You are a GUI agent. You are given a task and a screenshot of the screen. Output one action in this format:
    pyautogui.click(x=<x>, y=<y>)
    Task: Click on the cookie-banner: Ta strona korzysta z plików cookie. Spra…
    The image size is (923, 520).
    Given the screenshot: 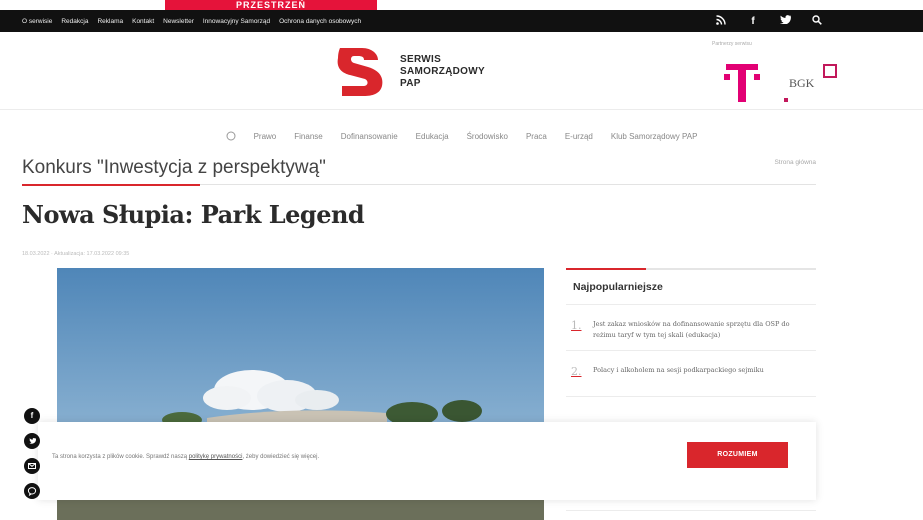 What is the action you would take?
    pyautogui.click(x=427, y=461)
    